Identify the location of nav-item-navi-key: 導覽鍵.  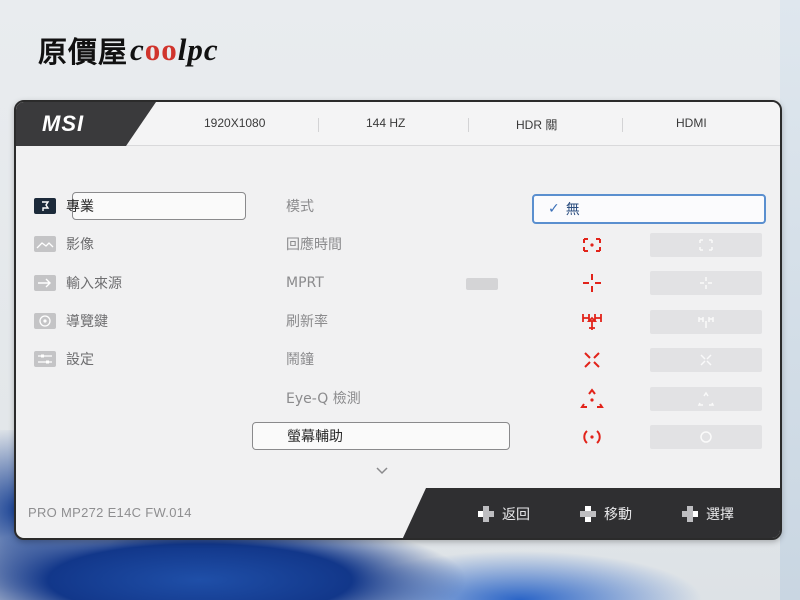
(140, 321).